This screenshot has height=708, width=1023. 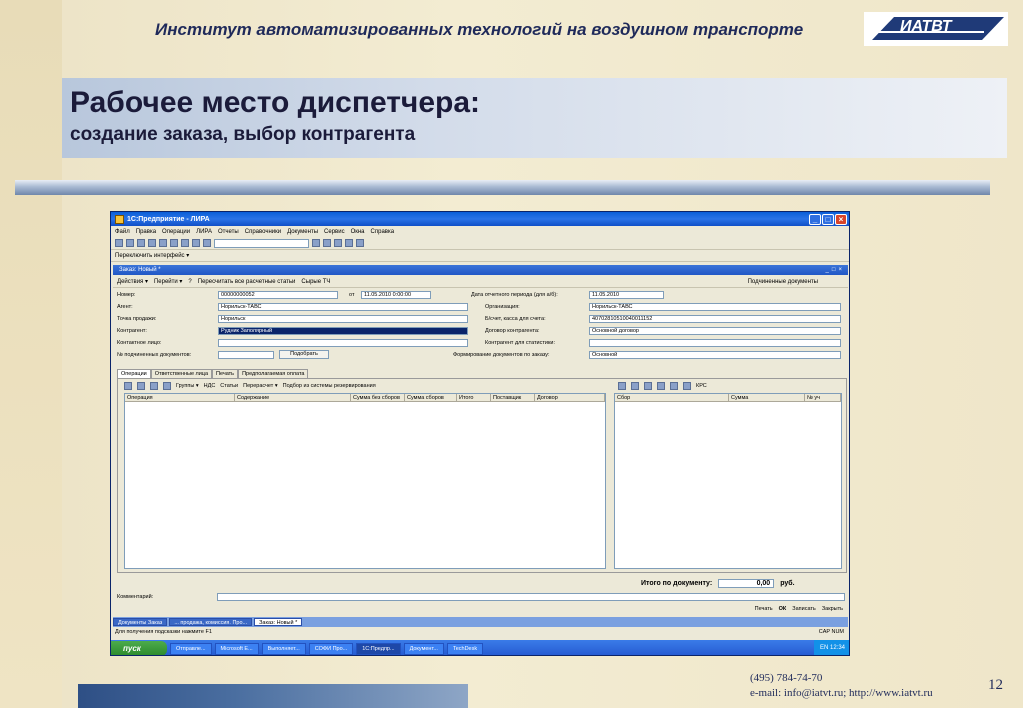 I want to click on move-up-icon, so click(x=674, y=386).